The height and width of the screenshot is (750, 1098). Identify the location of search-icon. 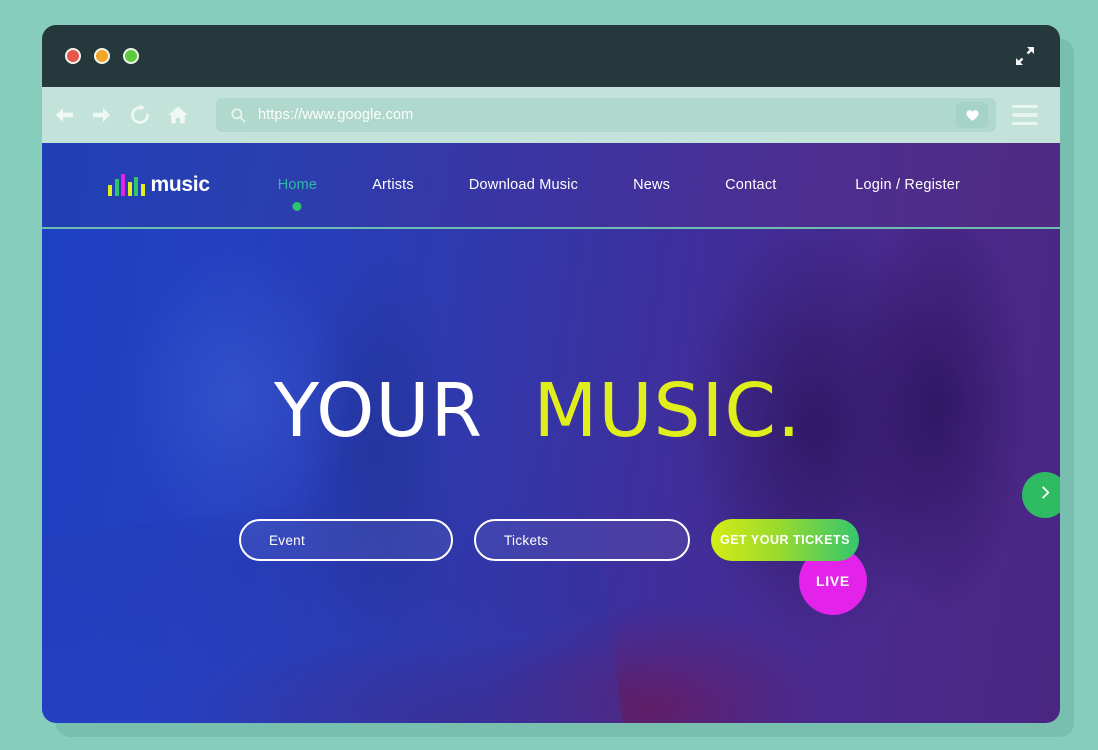
(238, 115).